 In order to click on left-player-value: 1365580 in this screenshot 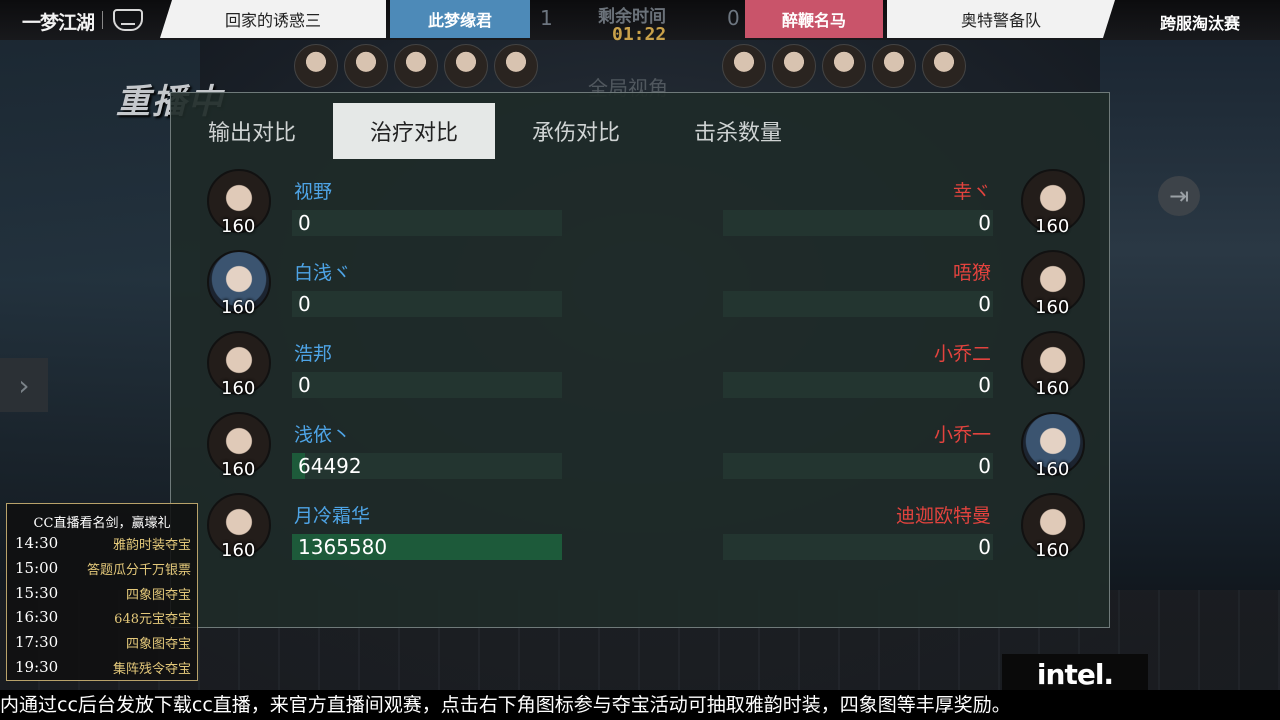, I will do `click(343, 547)`.